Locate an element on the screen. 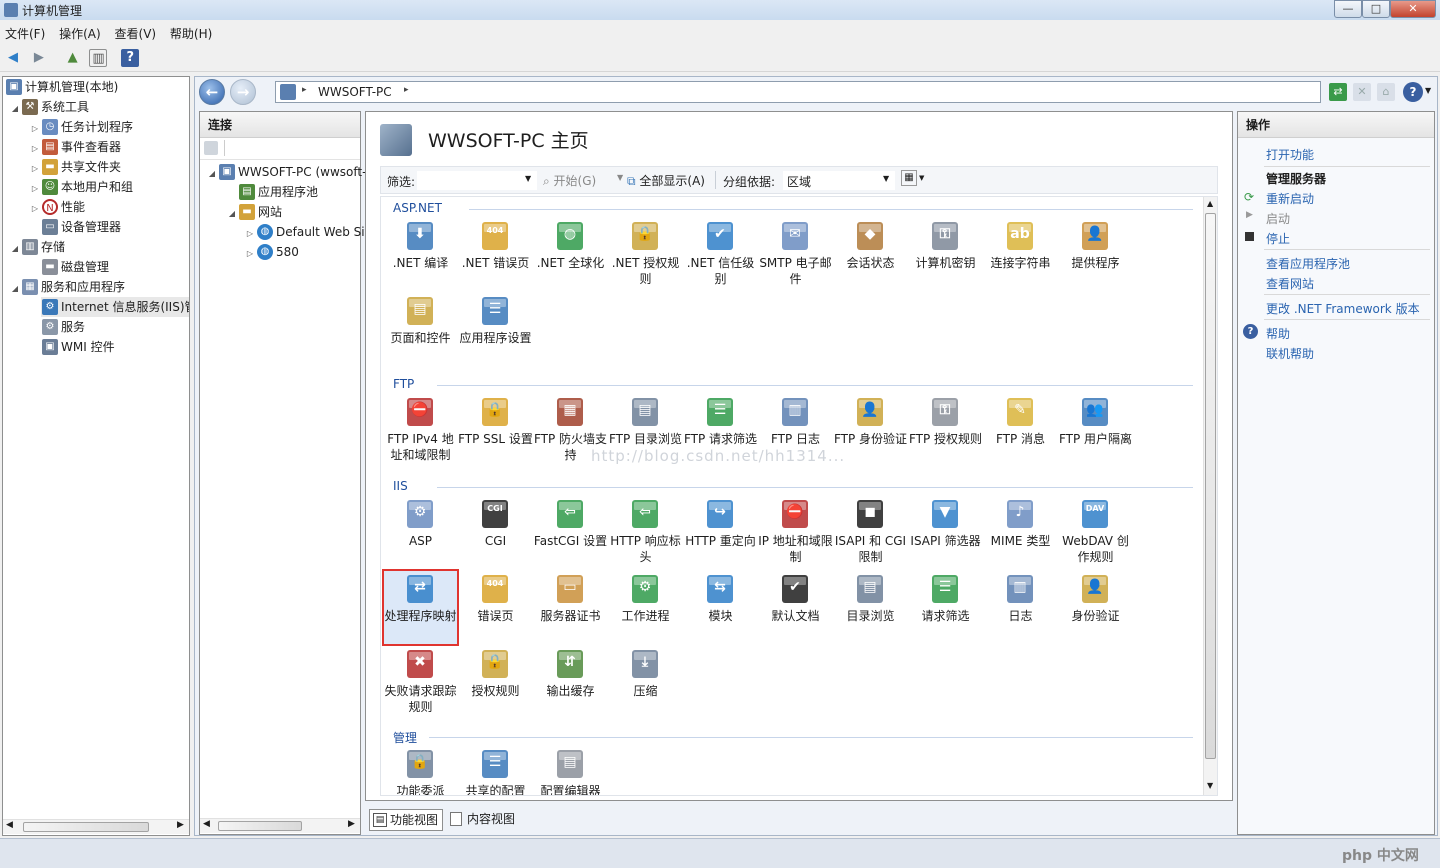 The height and width of the screenshot is (868, 1440). scroll-left-arrow-icon: ◀ is located at coordinates (206, 824).